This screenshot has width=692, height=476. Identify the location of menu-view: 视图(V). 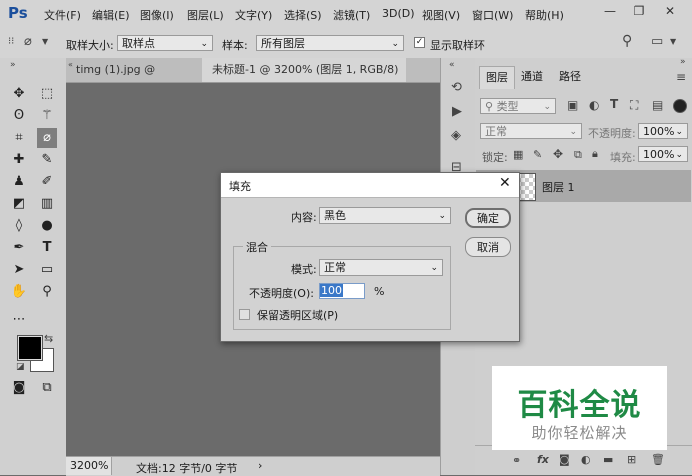
(441, 15).